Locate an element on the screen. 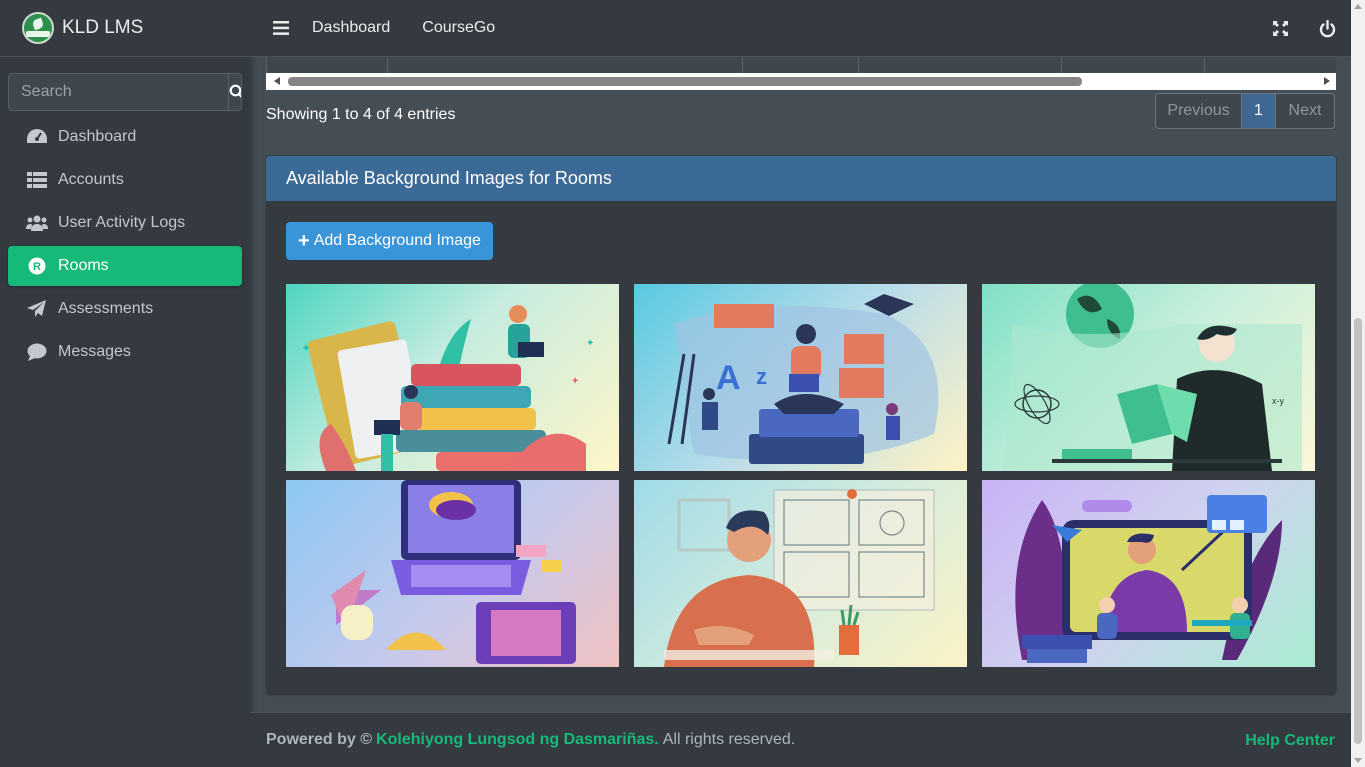 The width and height of the screenshot is (1365, 767). menu-toggle-button is located at coordinates (281, 28).